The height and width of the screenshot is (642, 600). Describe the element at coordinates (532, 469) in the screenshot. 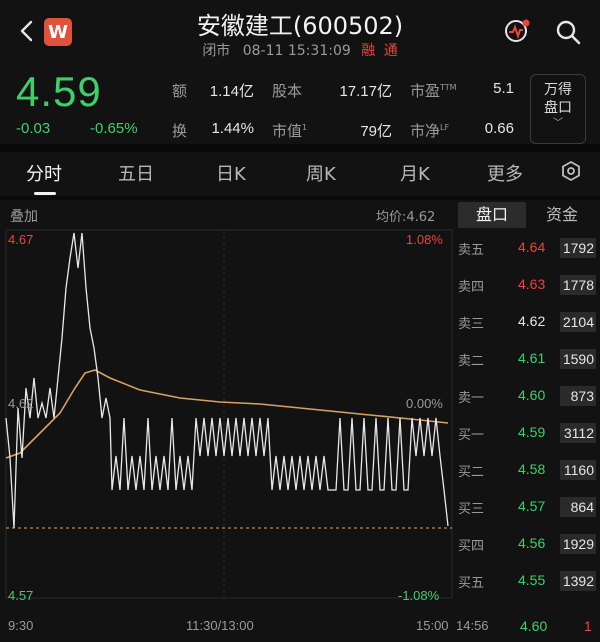

I see `orderbook-price: 4.58` at that location.